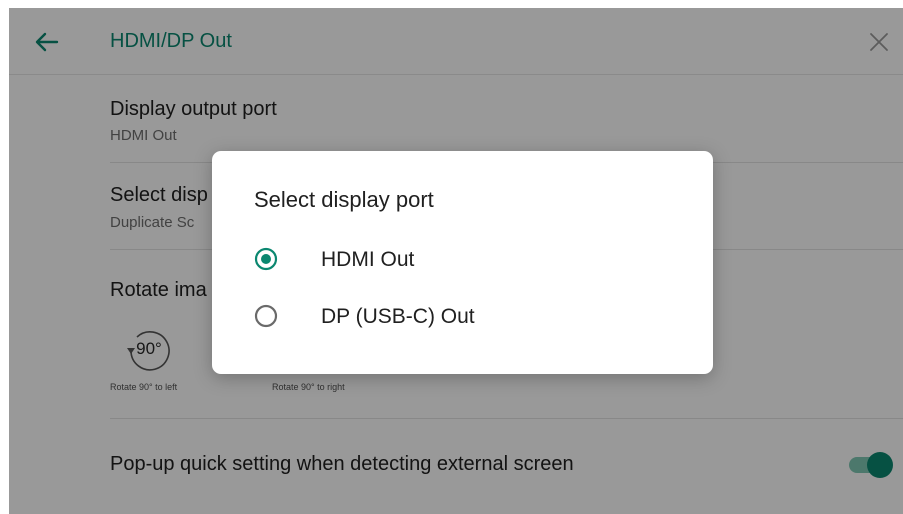 The width and height of the screenshot is (903, 514). Describe the element at coordinates (398, 316) in the screenshot. I see `option-label: DP (USB-C) Out` at that location.